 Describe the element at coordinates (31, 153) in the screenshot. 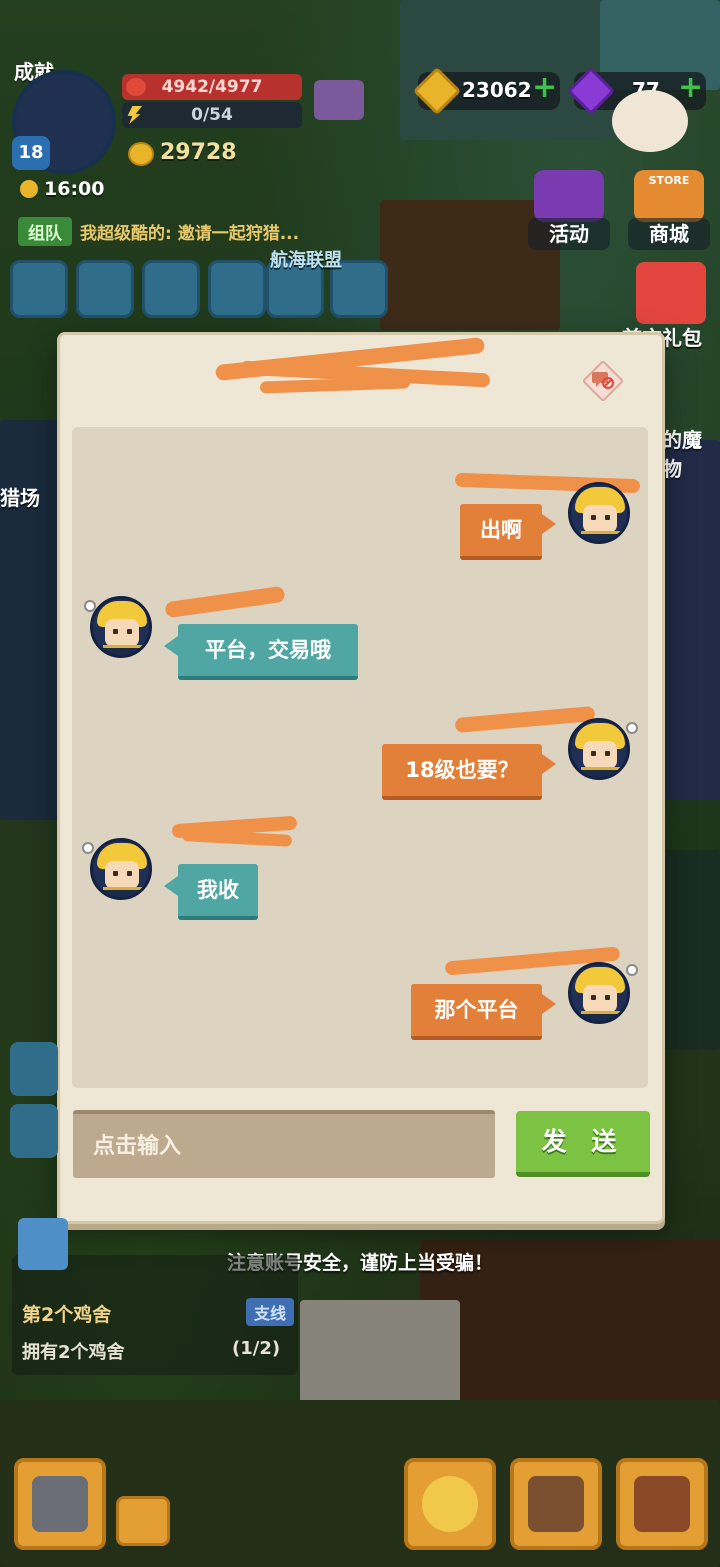

I see `level-badge: 18` at that location.